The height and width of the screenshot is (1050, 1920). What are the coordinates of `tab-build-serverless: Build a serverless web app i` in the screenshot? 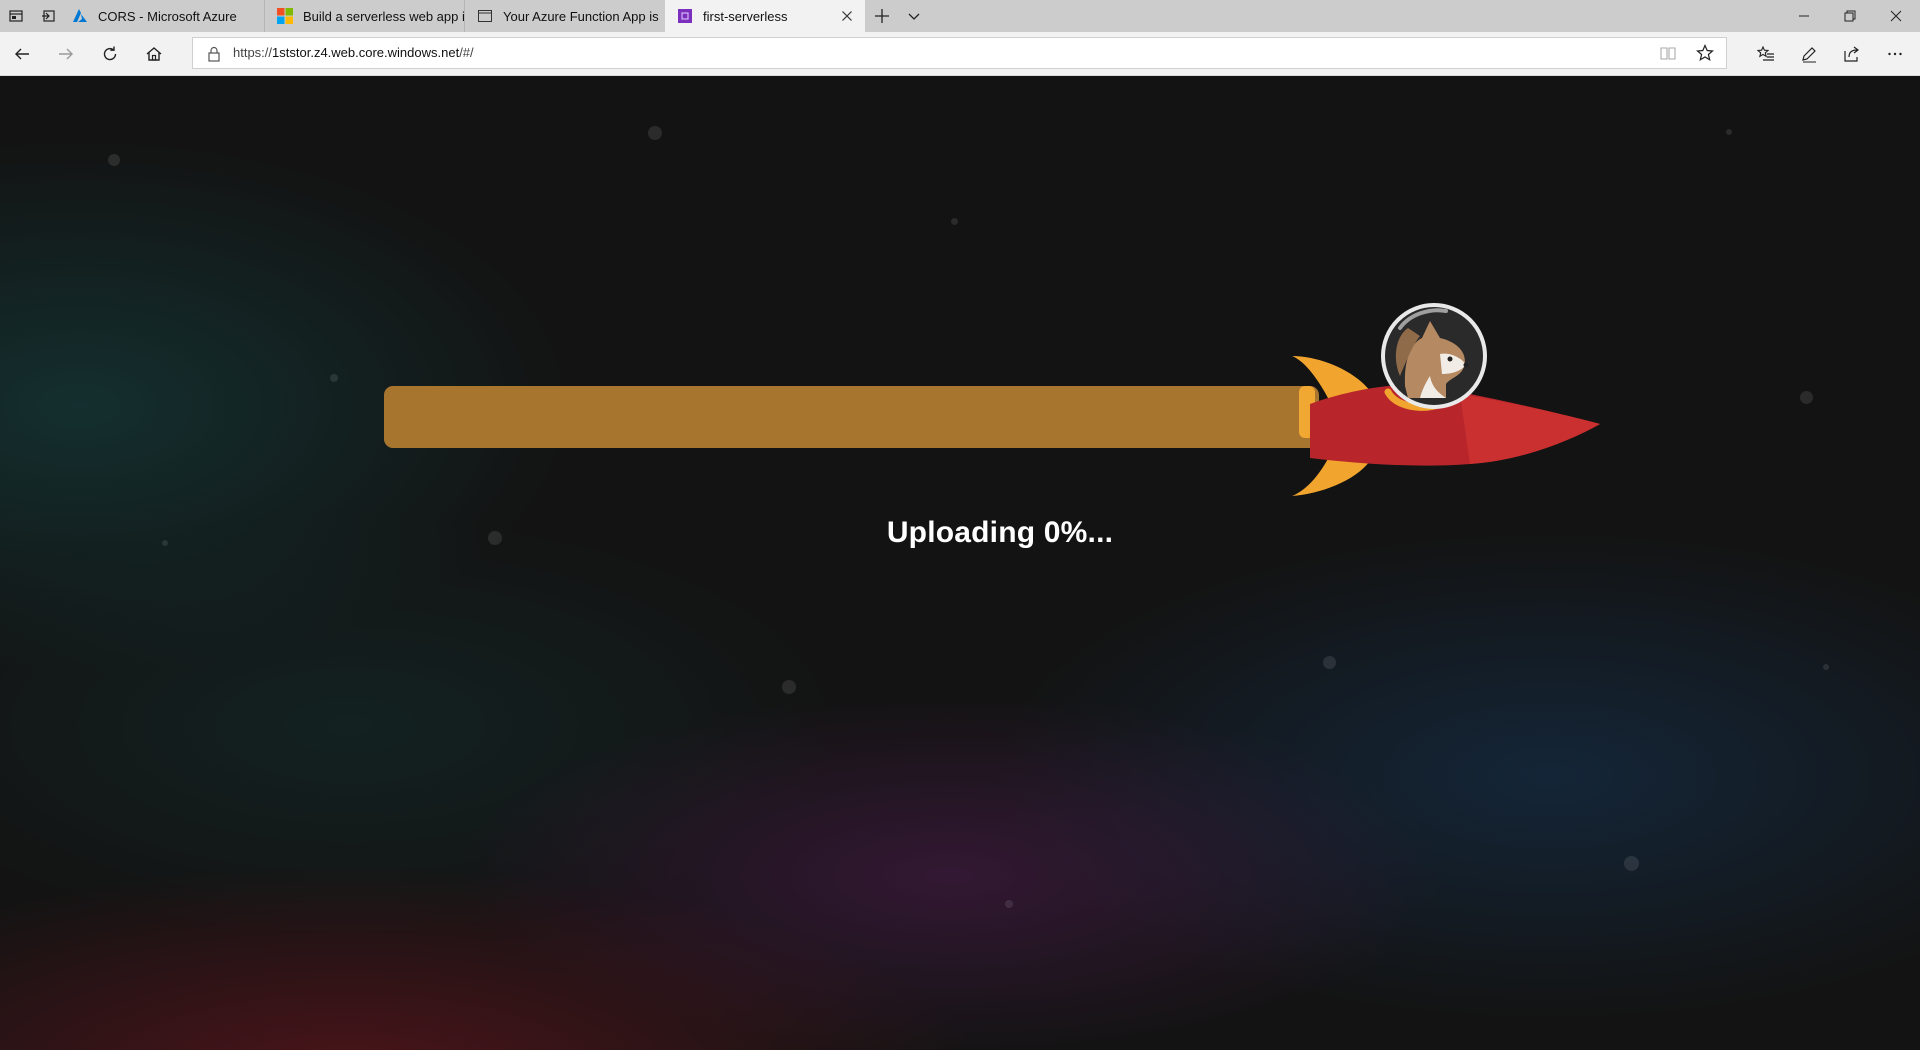 It's located at (365, 16).